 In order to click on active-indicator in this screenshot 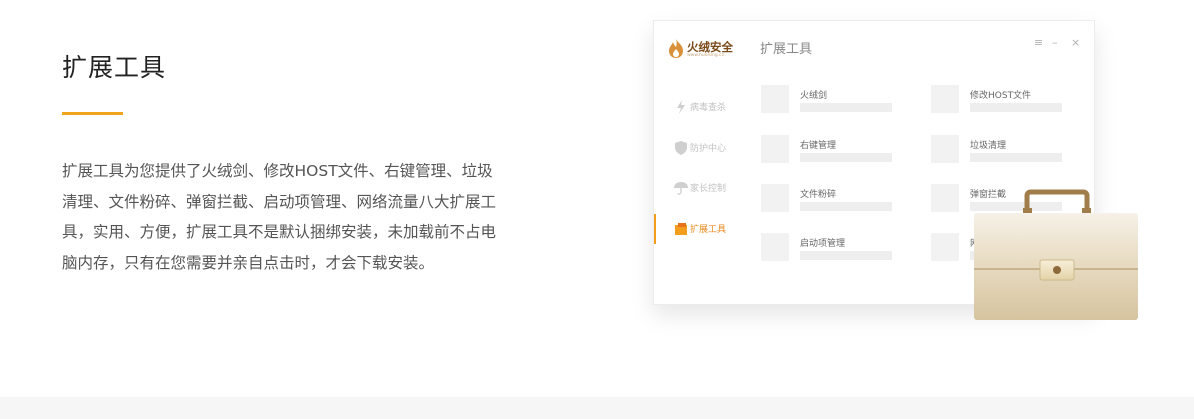, I will do `click(655, 229)`.